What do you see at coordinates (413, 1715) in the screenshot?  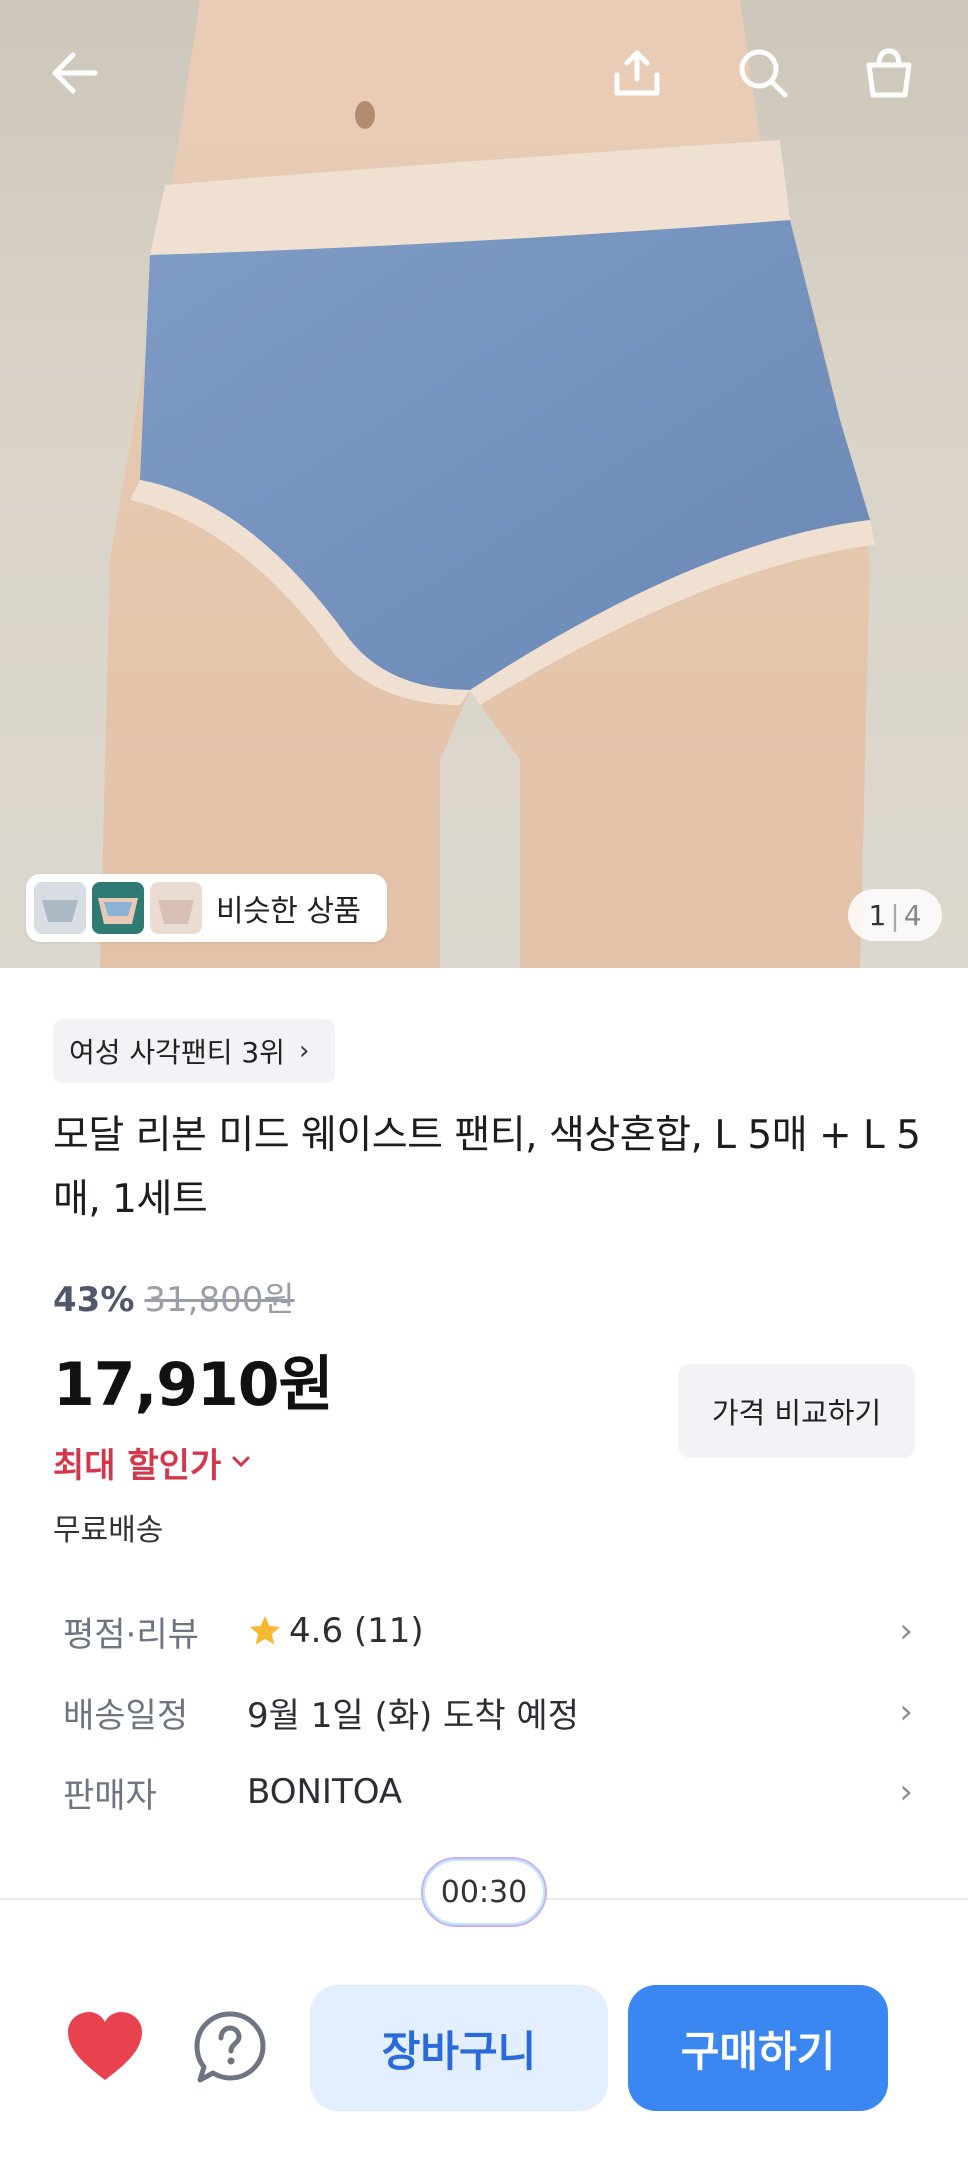 I see `delivery-value: 9월 1일 (화) 도착 예정` at bounding box center [413, 1715].